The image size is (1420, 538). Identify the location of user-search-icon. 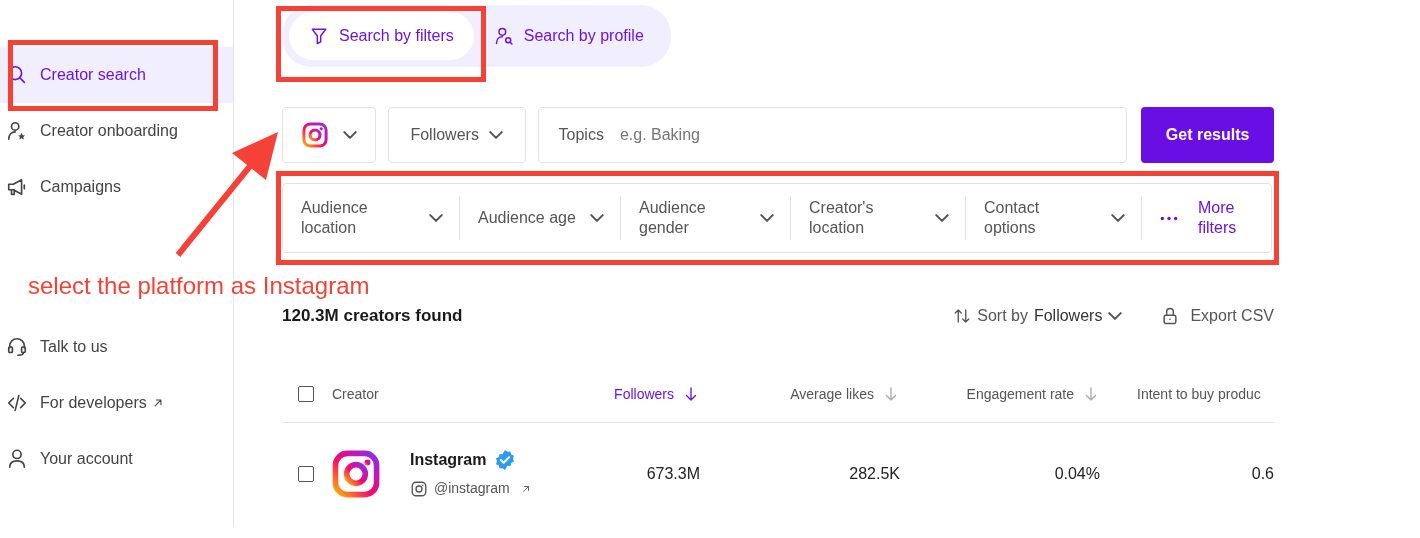
(503, 36).